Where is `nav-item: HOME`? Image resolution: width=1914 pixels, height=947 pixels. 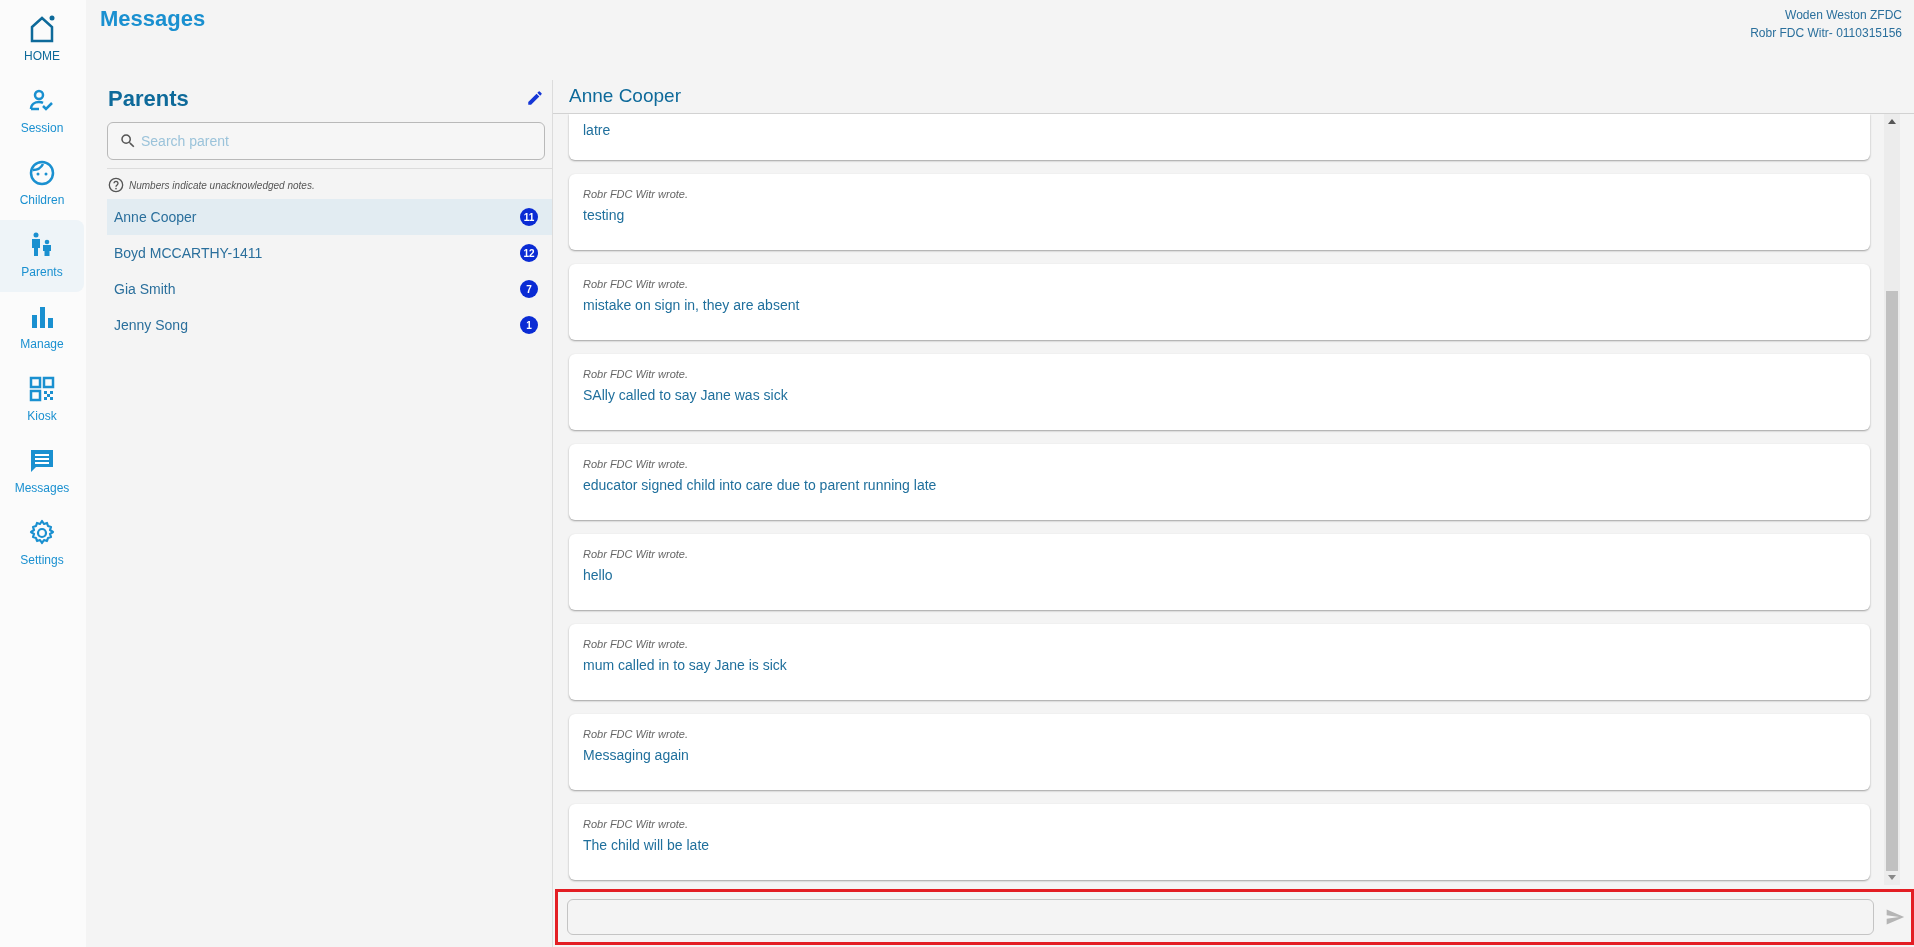 nav-item: HOME is located at coordinates (42, 40).